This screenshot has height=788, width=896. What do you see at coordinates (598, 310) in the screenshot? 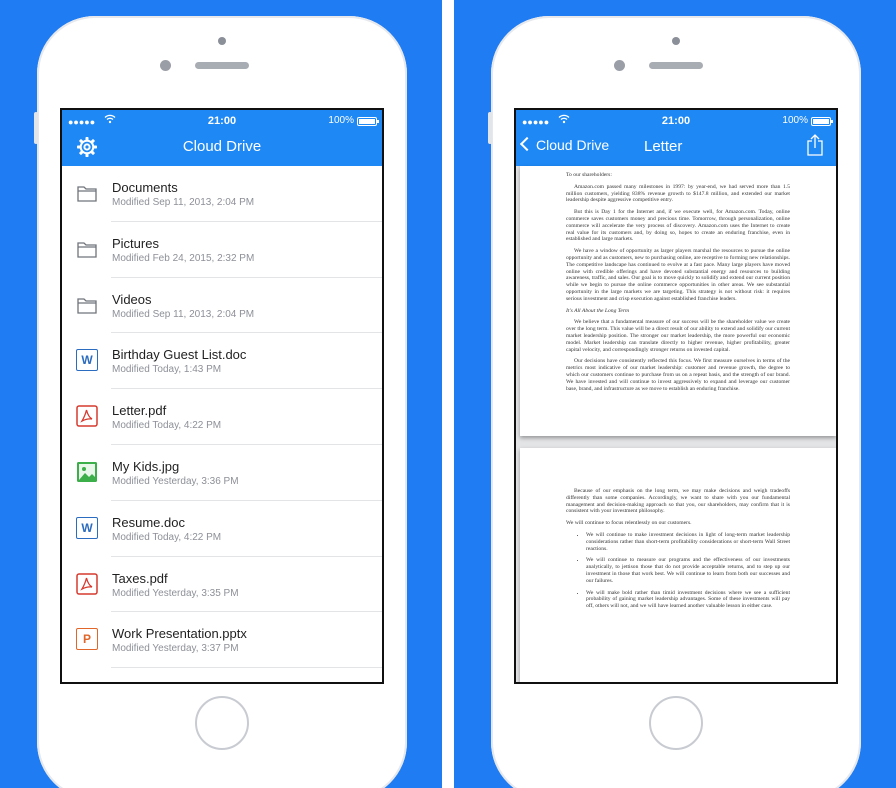
I see `letter-heading: It's All About the Long Term` at bounding box center [598, 310].